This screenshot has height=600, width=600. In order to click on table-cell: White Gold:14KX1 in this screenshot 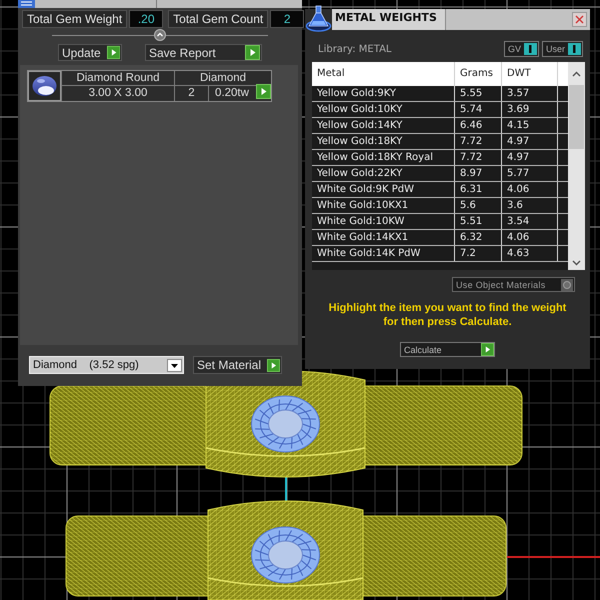, I will do `click(383, 237)`.